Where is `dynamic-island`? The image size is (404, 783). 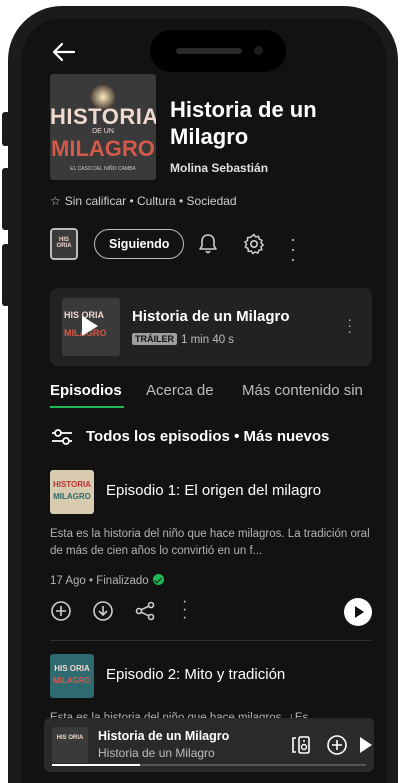 dynamic-island is located at coordinates (218, 51).